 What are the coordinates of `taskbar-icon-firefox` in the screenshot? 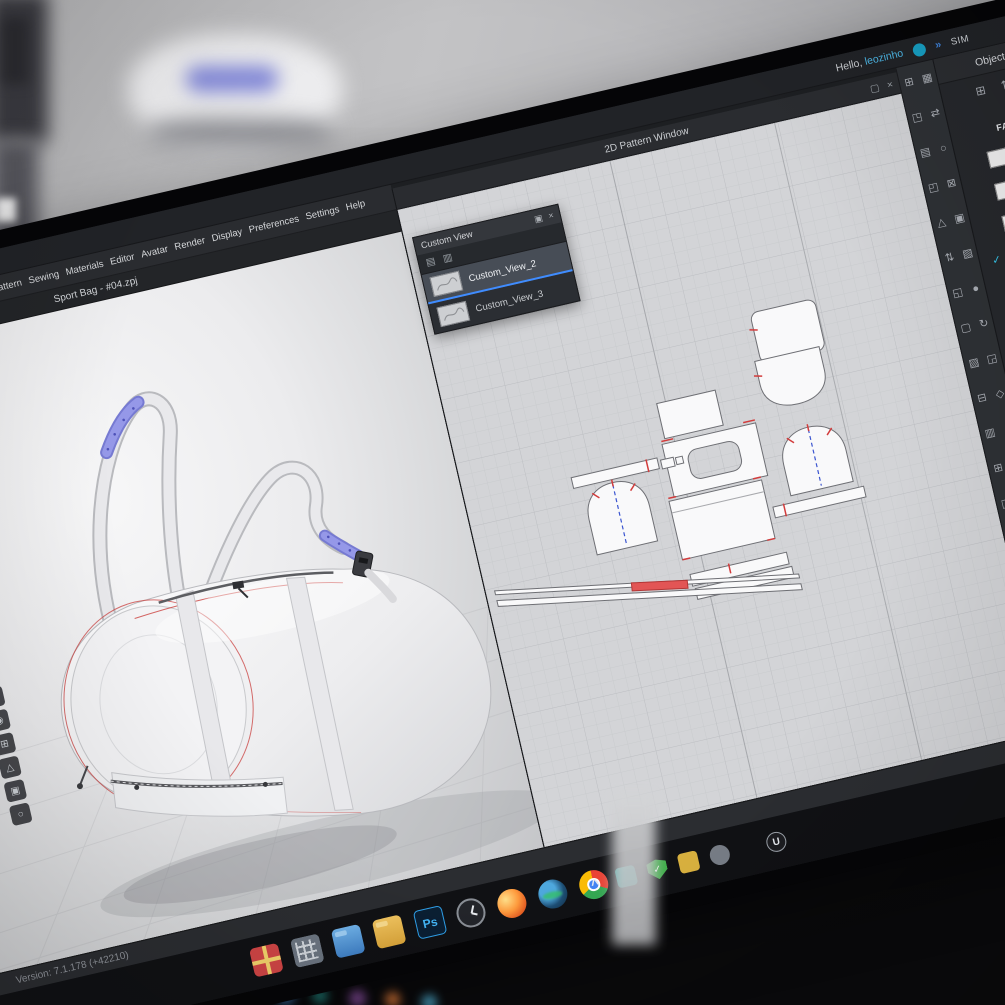 It's located at (512, 903).